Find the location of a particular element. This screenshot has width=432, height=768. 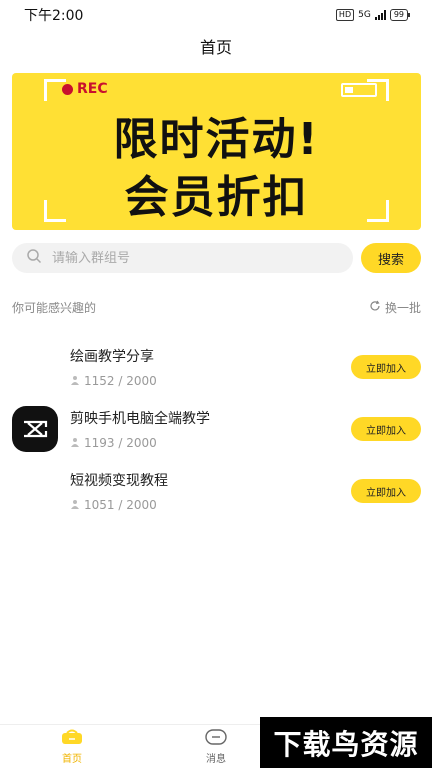

search-icon is located at coordinates (34, 258).